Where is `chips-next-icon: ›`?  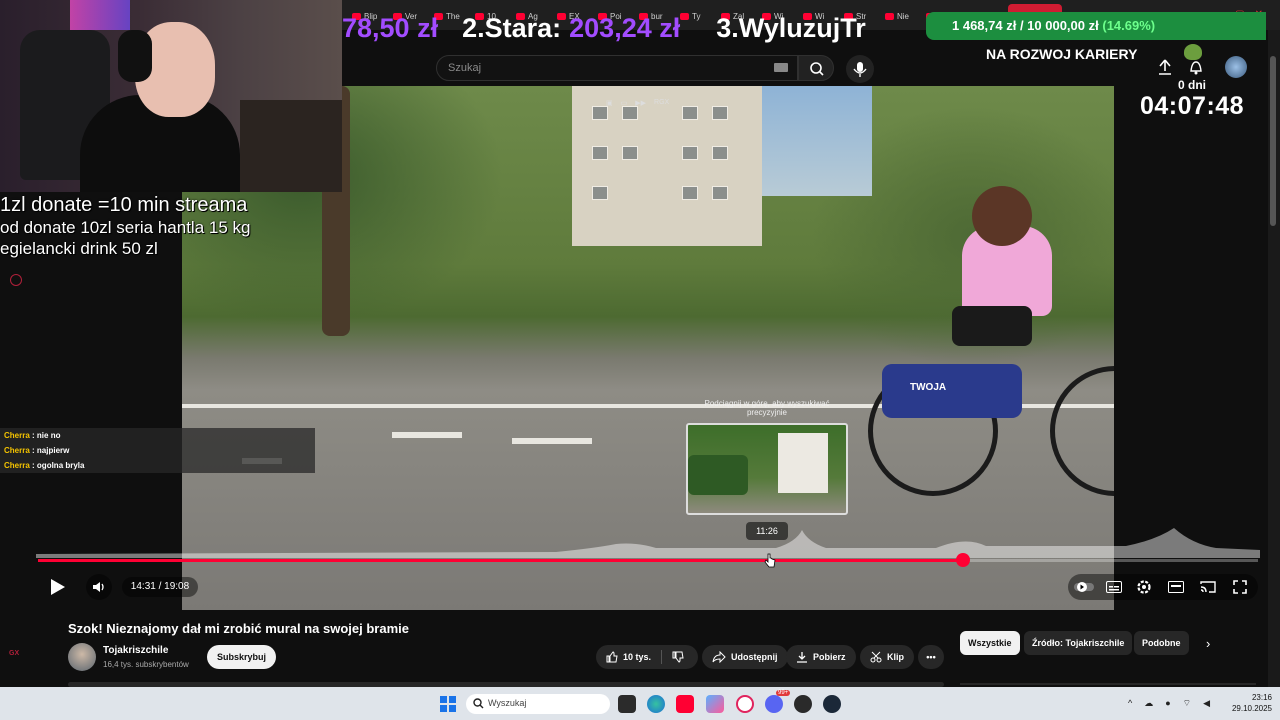 chips-next-icon: › is located at coordinates (1208, 643).